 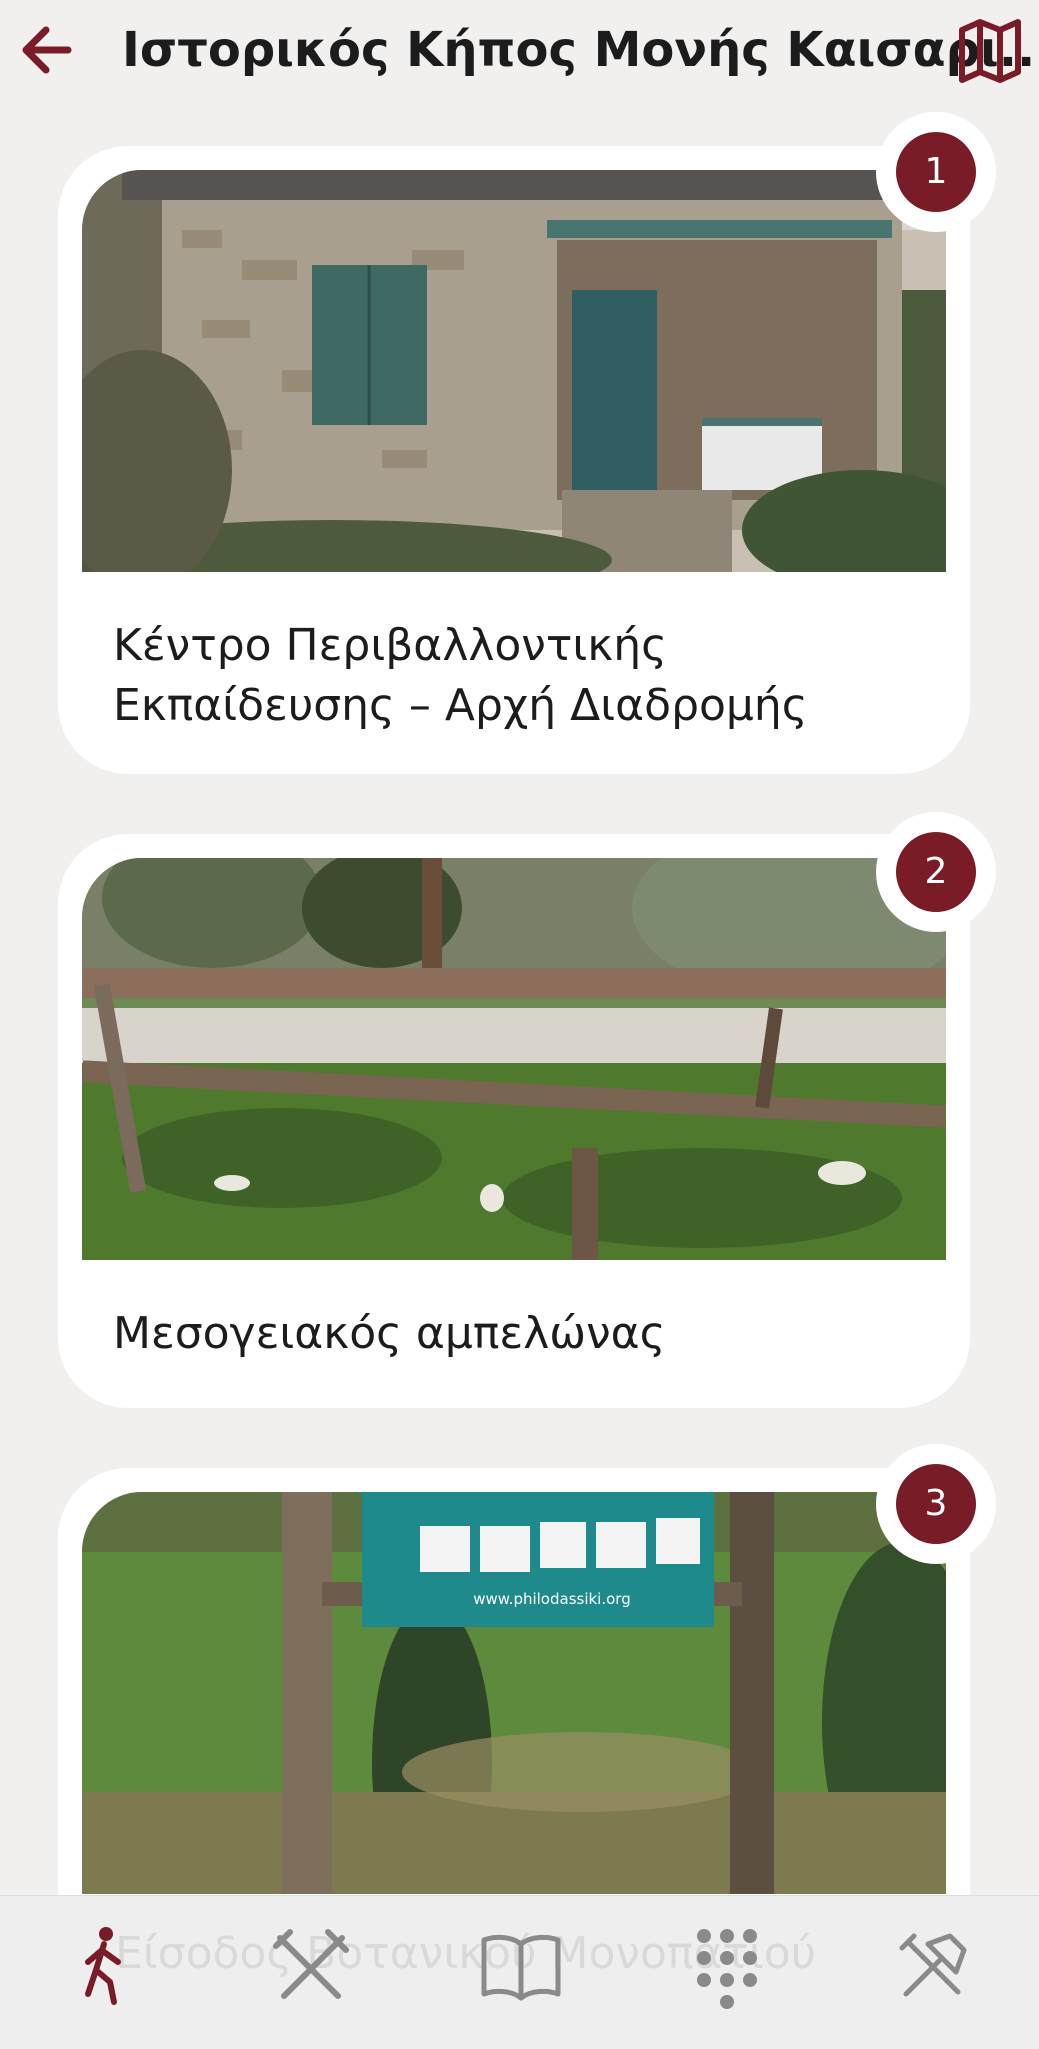 I want to click on open-book-icon, so click(x=521, y=1967).